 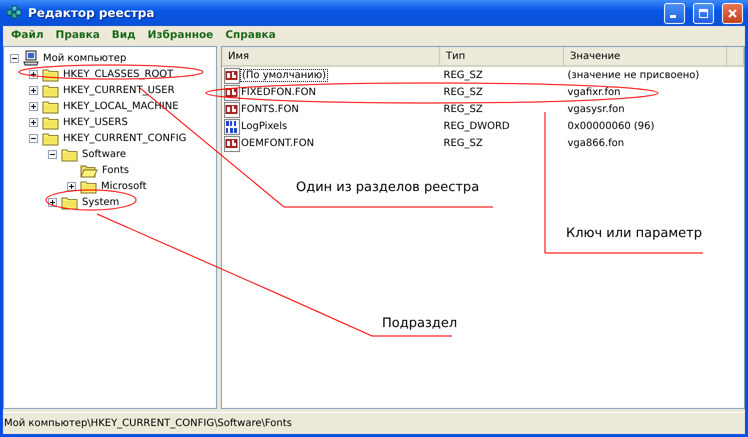 What do you see at coordinates (645, 75) in the screenshot?
I see `table-cell: (значение не присвоено)` at bounding box center [645, 75].